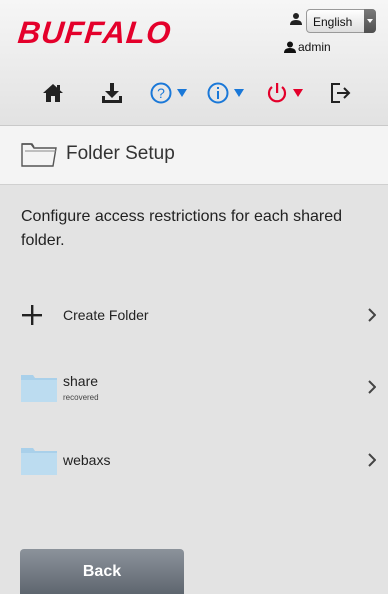 The width and height of the screenshot is (388, 594). Describe the element at coordinates (296, 19) in the screenshot. I see `user-switch-icon` at that location.